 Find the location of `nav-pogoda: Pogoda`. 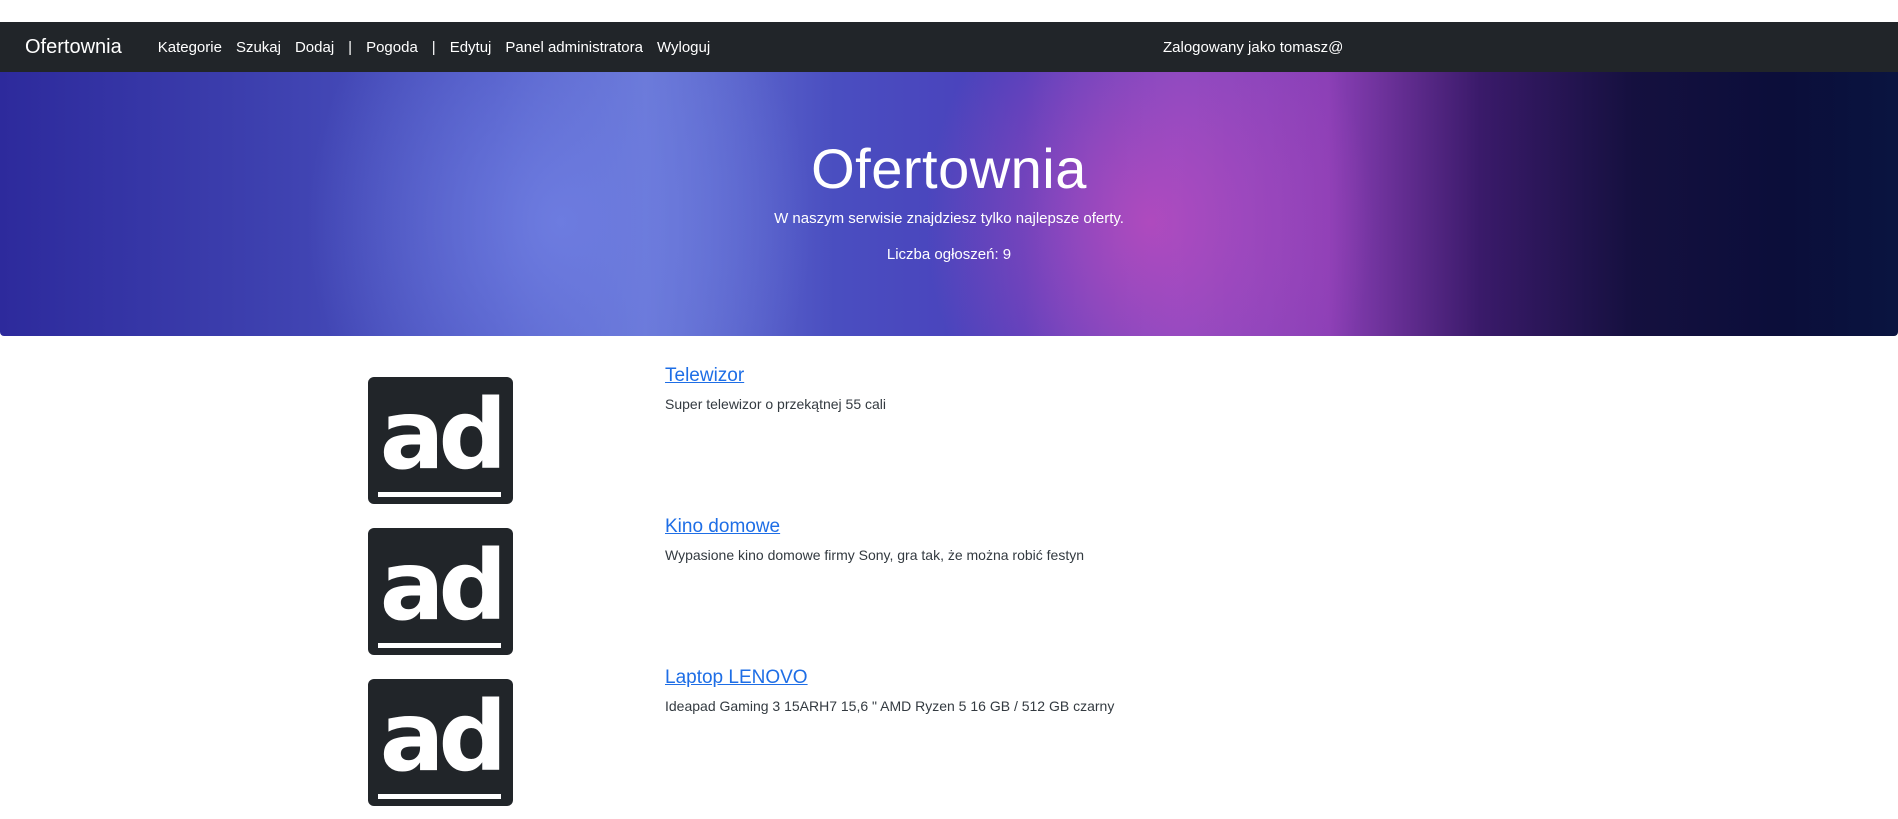

nav-pogoda: Pogoda is located at coordinates (392, 47).